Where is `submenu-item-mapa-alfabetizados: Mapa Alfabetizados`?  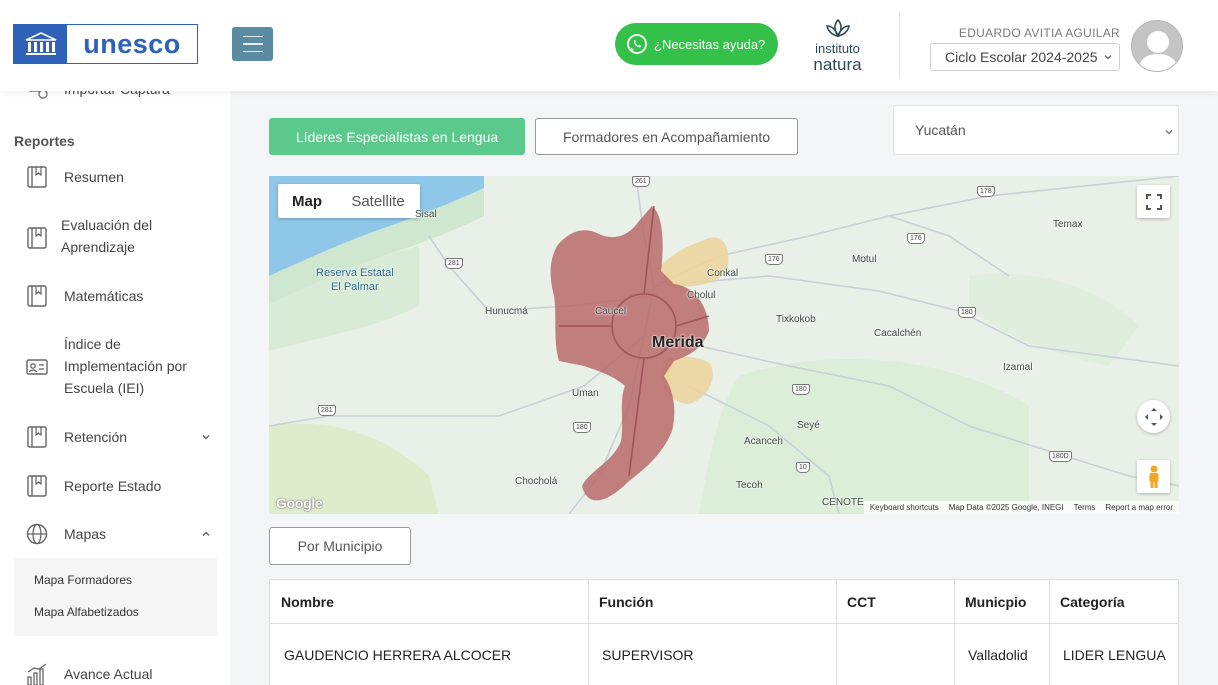 submenu-item-mapa-alfabetizados: Mapa Alfabetizados is located at coordinates (86, 612).